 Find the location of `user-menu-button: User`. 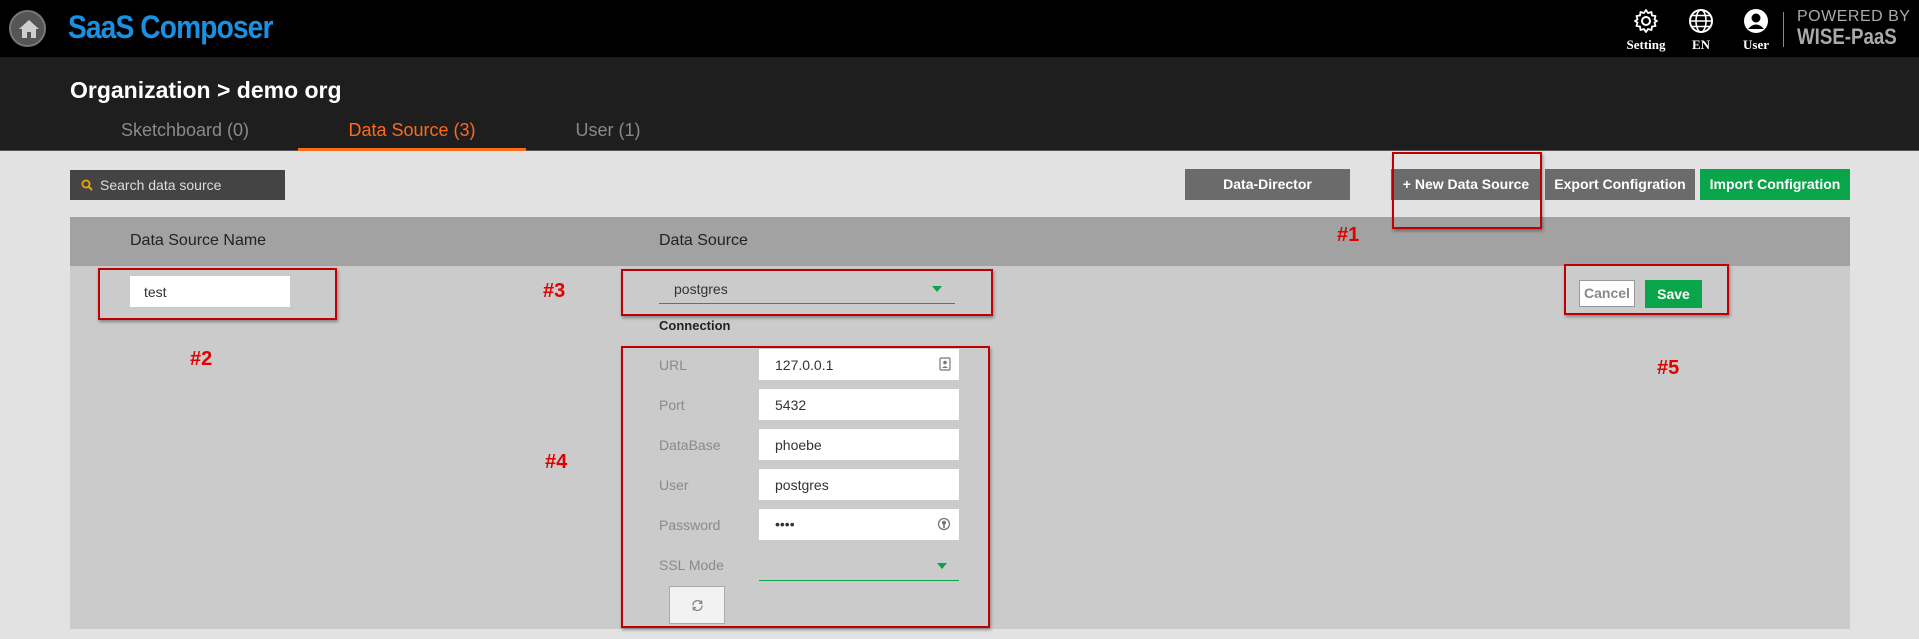

user-menu-button: User is located at coordinates (1756, 31).